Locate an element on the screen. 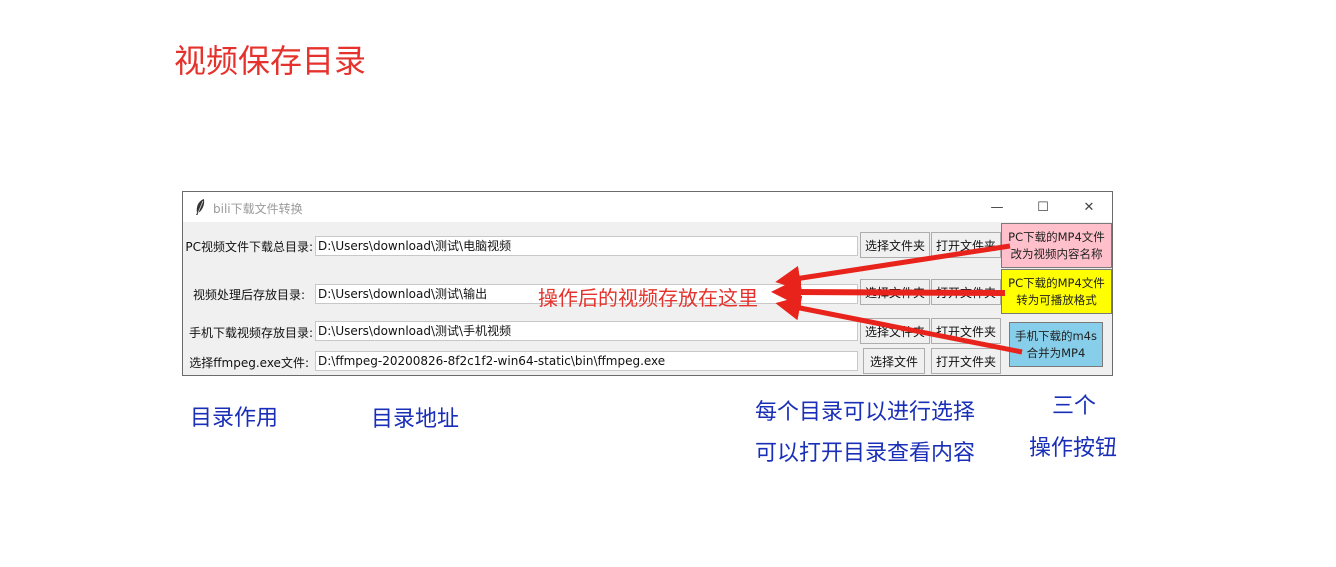 This screenshot has height=567, width=1336. annotation-buttons-note-2: 操作按钮 is located at coordinates (1073, 448).